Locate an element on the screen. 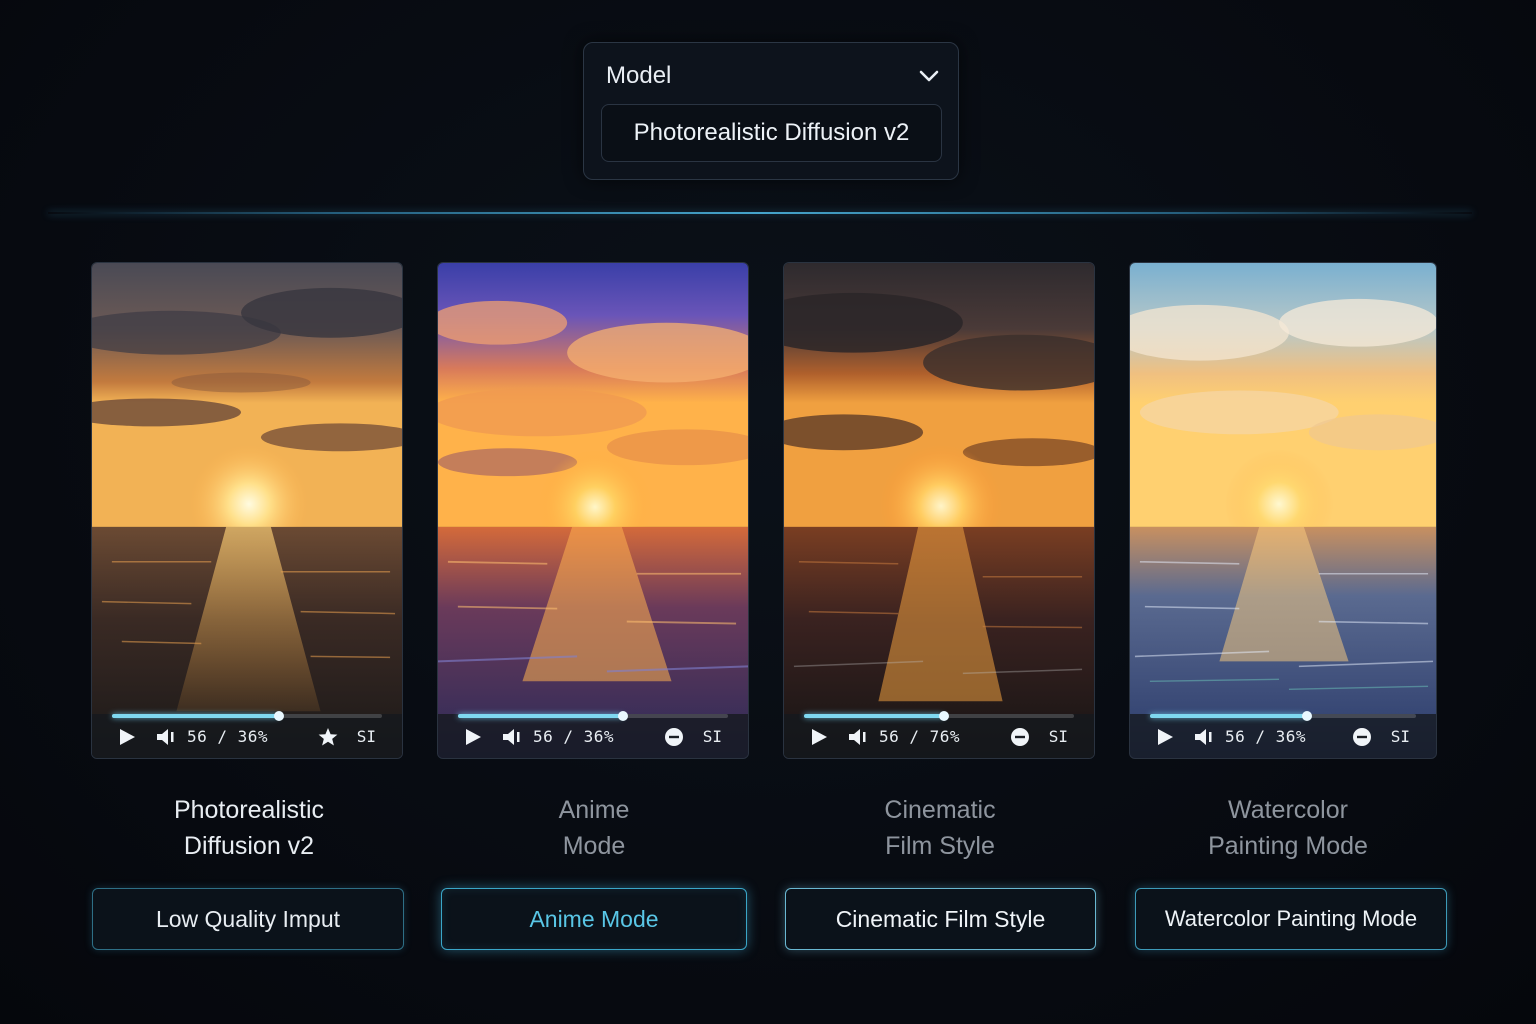 The width and height of the screenshot is (1536, 1024). video-controls: 56 / 76% SI is located at coordinates (939, 734).